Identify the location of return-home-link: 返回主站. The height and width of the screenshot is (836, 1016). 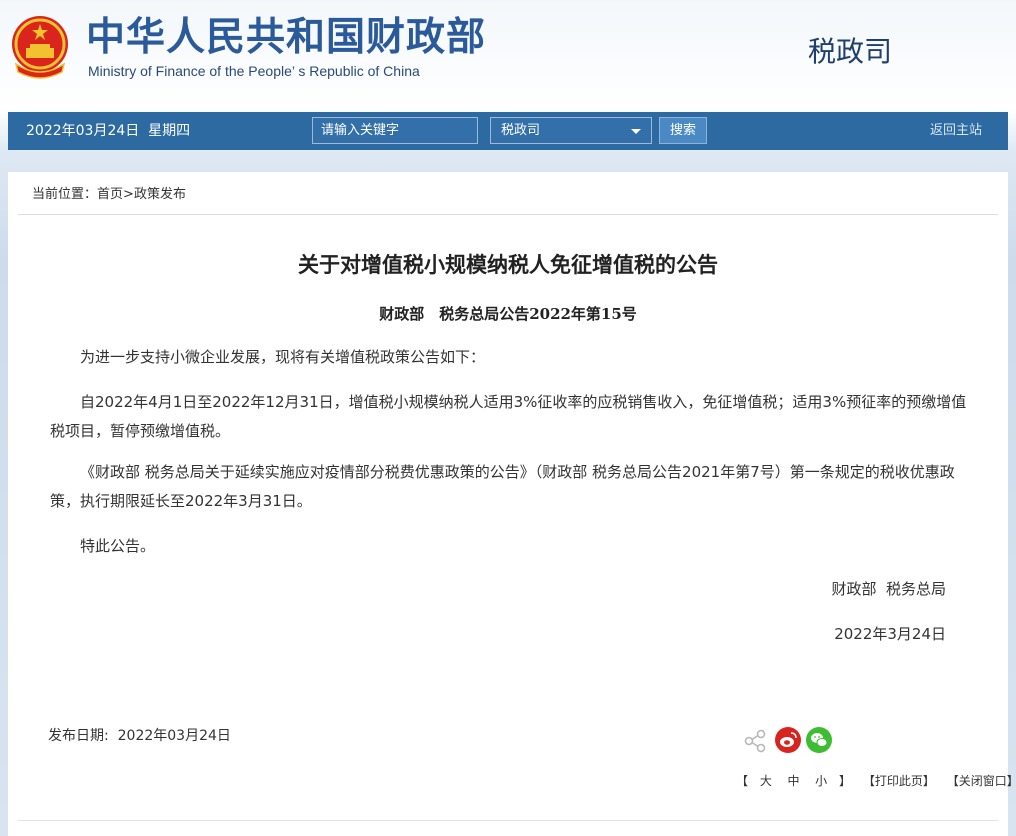
(956, 131).